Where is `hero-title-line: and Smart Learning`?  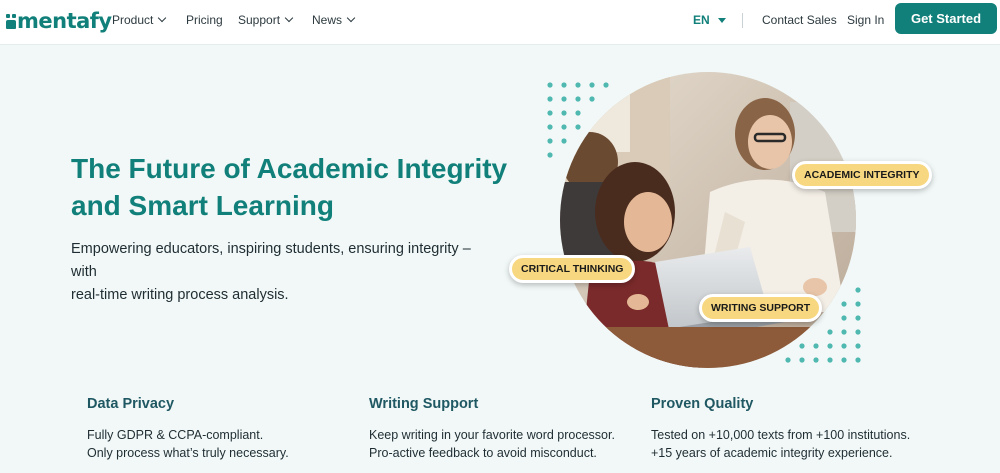
hero-title-line: and Smart Learning is located at coordinates (202, 205).